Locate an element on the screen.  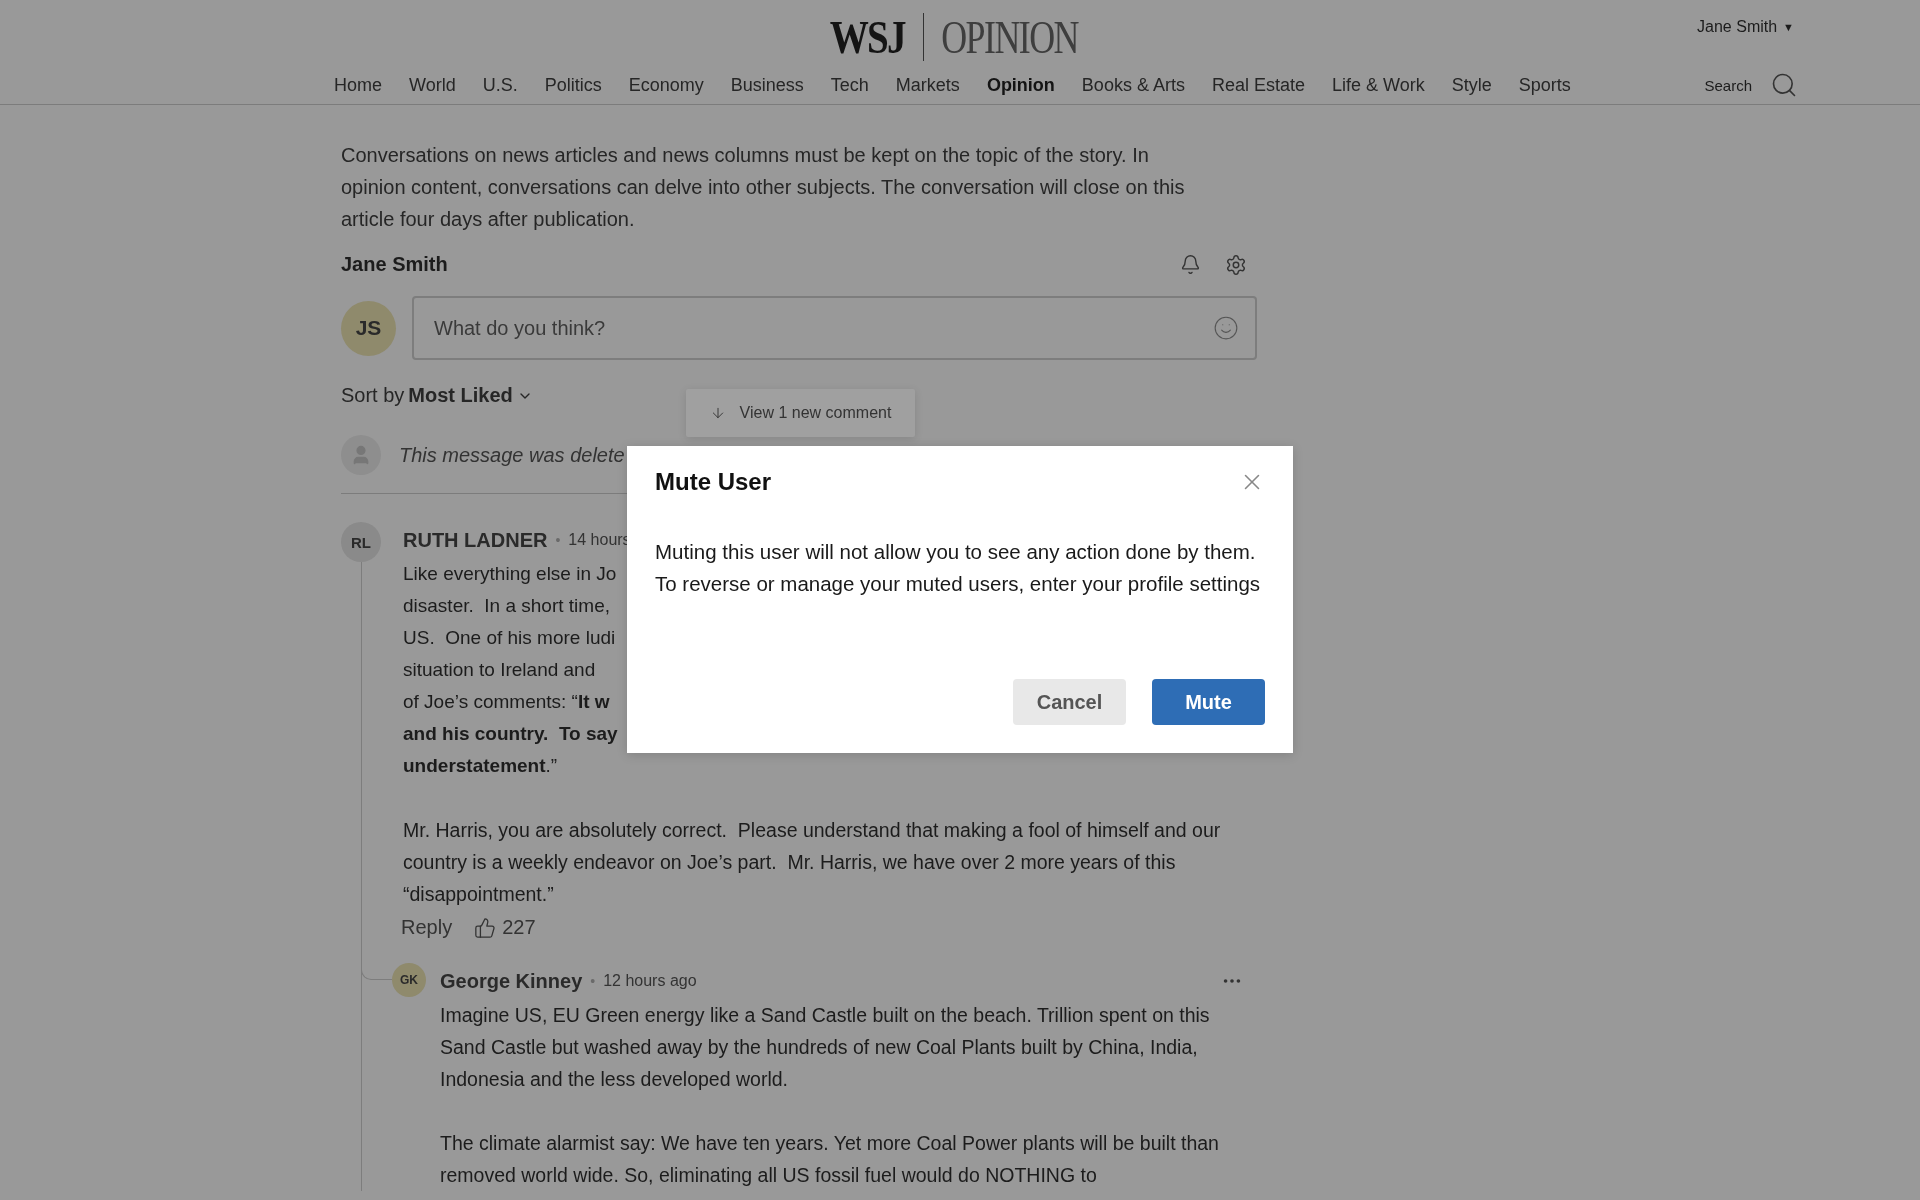
comment-text-line: understatement.” is located at coordinates (480, 766).